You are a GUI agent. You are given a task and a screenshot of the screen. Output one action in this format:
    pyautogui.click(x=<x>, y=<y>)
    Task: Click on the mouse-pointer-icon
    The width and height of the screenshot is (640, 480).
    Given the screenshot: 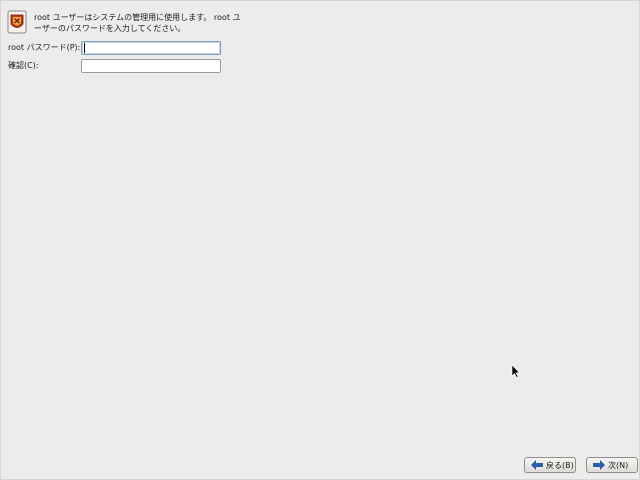 What is the action you would take?
    pyautogui.click(x=516, y=371)
    